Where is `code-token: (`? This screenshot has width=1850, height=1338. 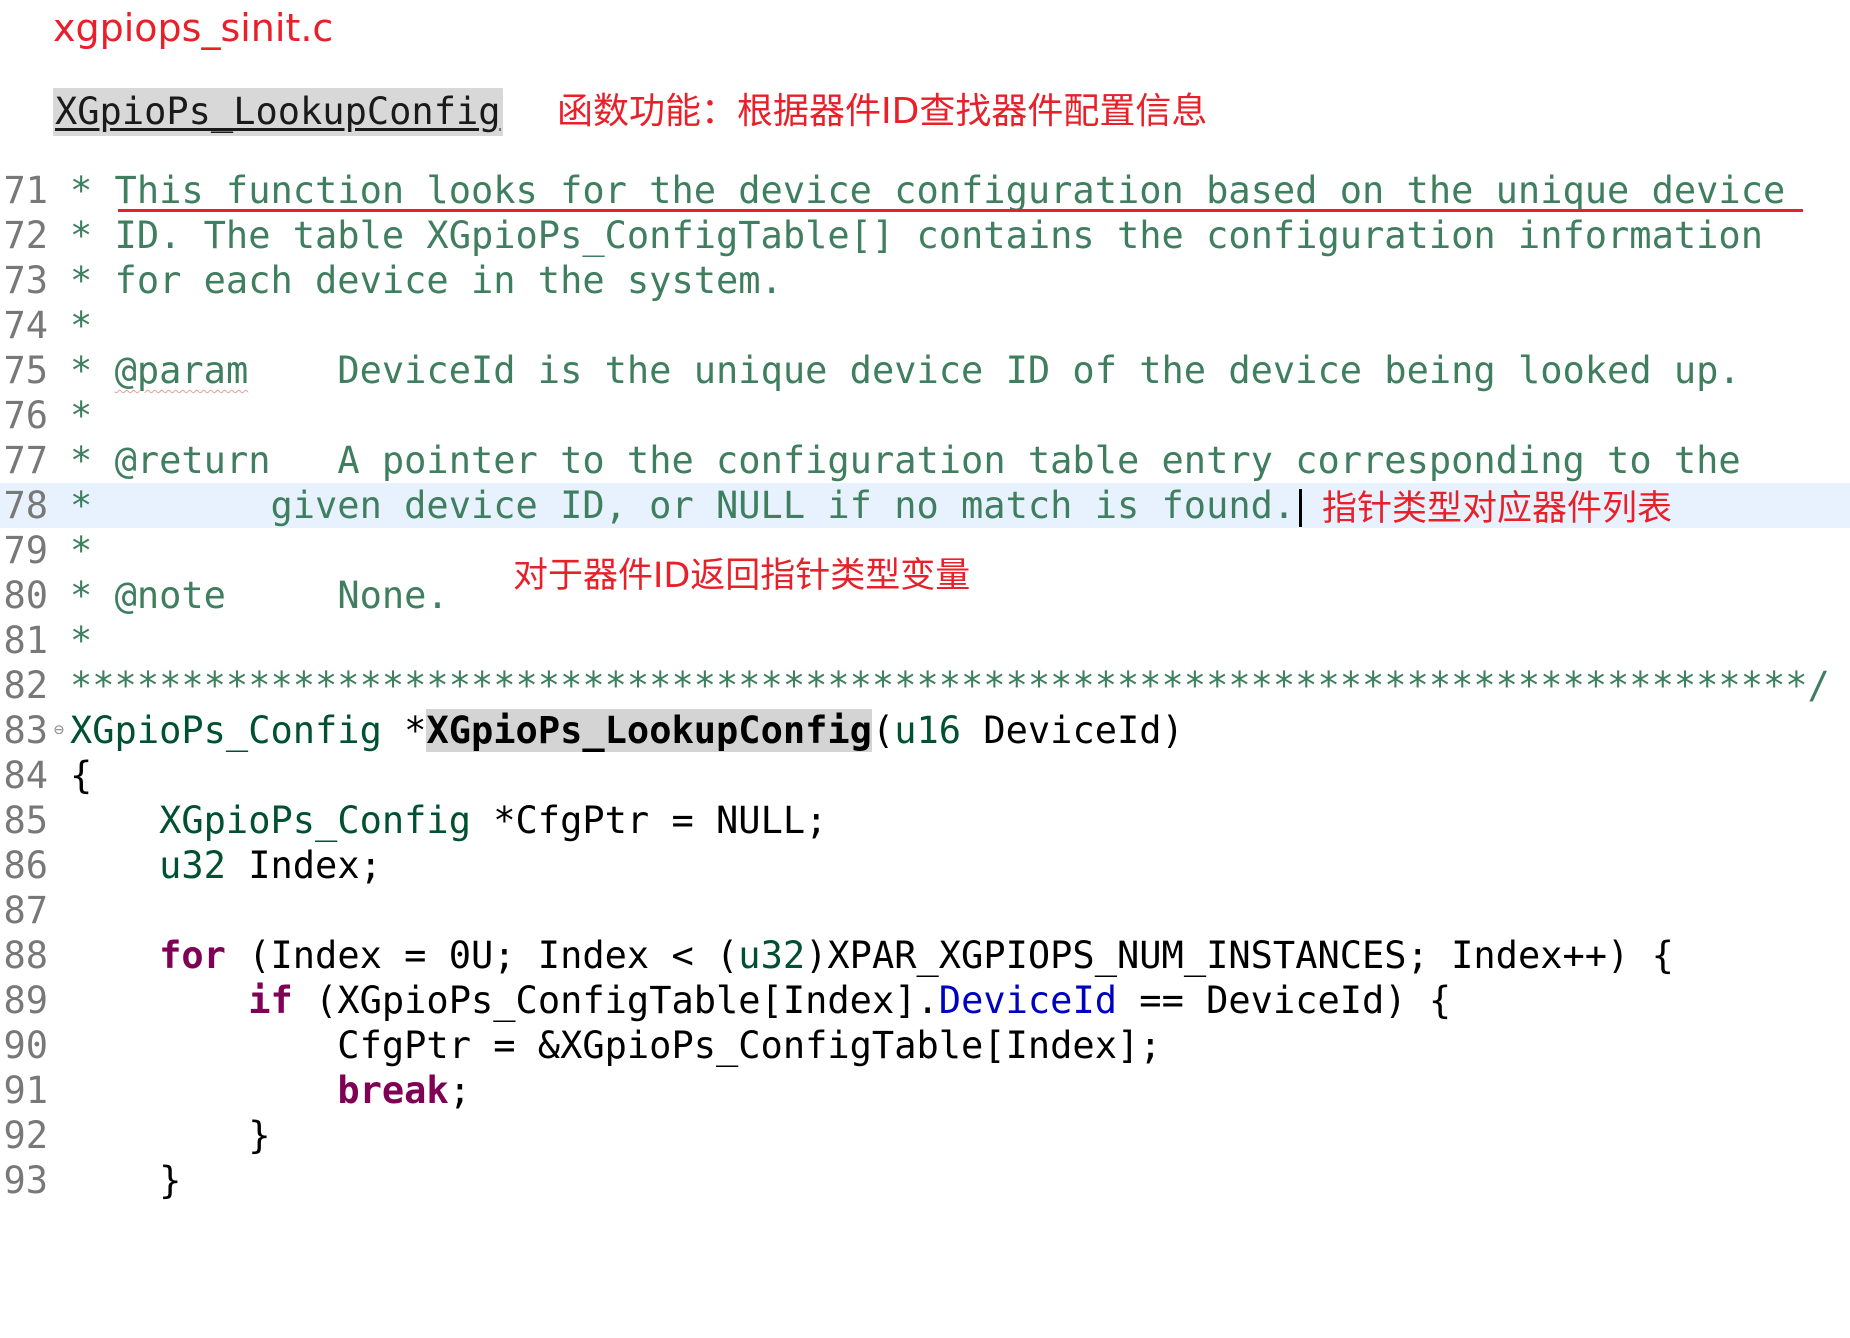
code-token: ( is located at coordinates (883, 730).